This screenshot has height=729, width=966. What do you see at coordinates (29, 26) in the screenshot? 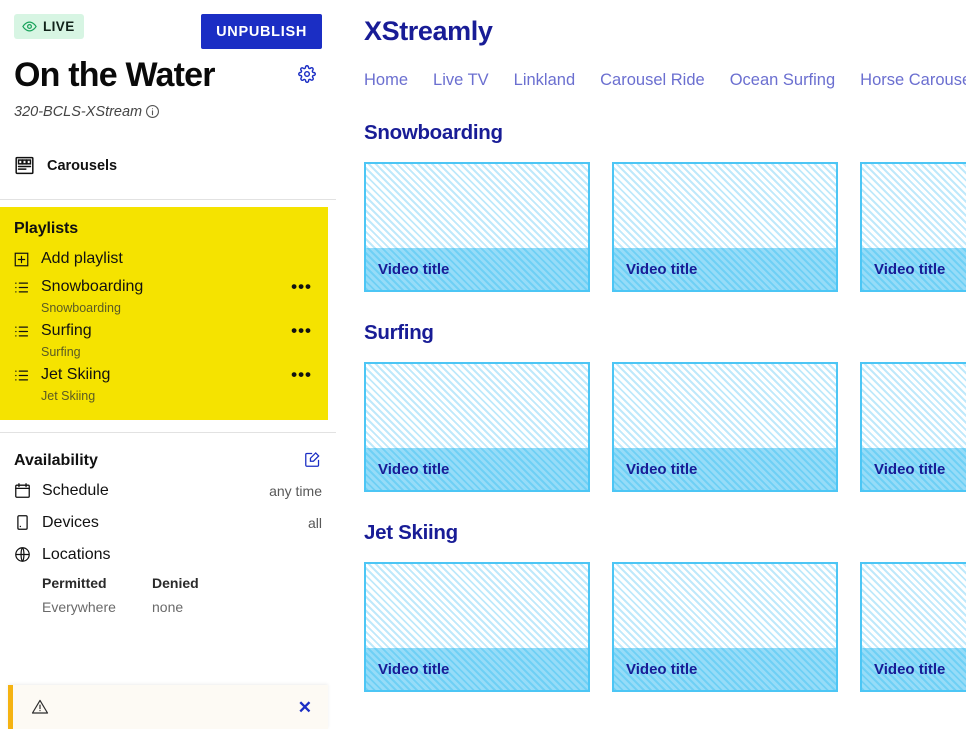
I see `eye-icon` at bounding box center [29, 26].